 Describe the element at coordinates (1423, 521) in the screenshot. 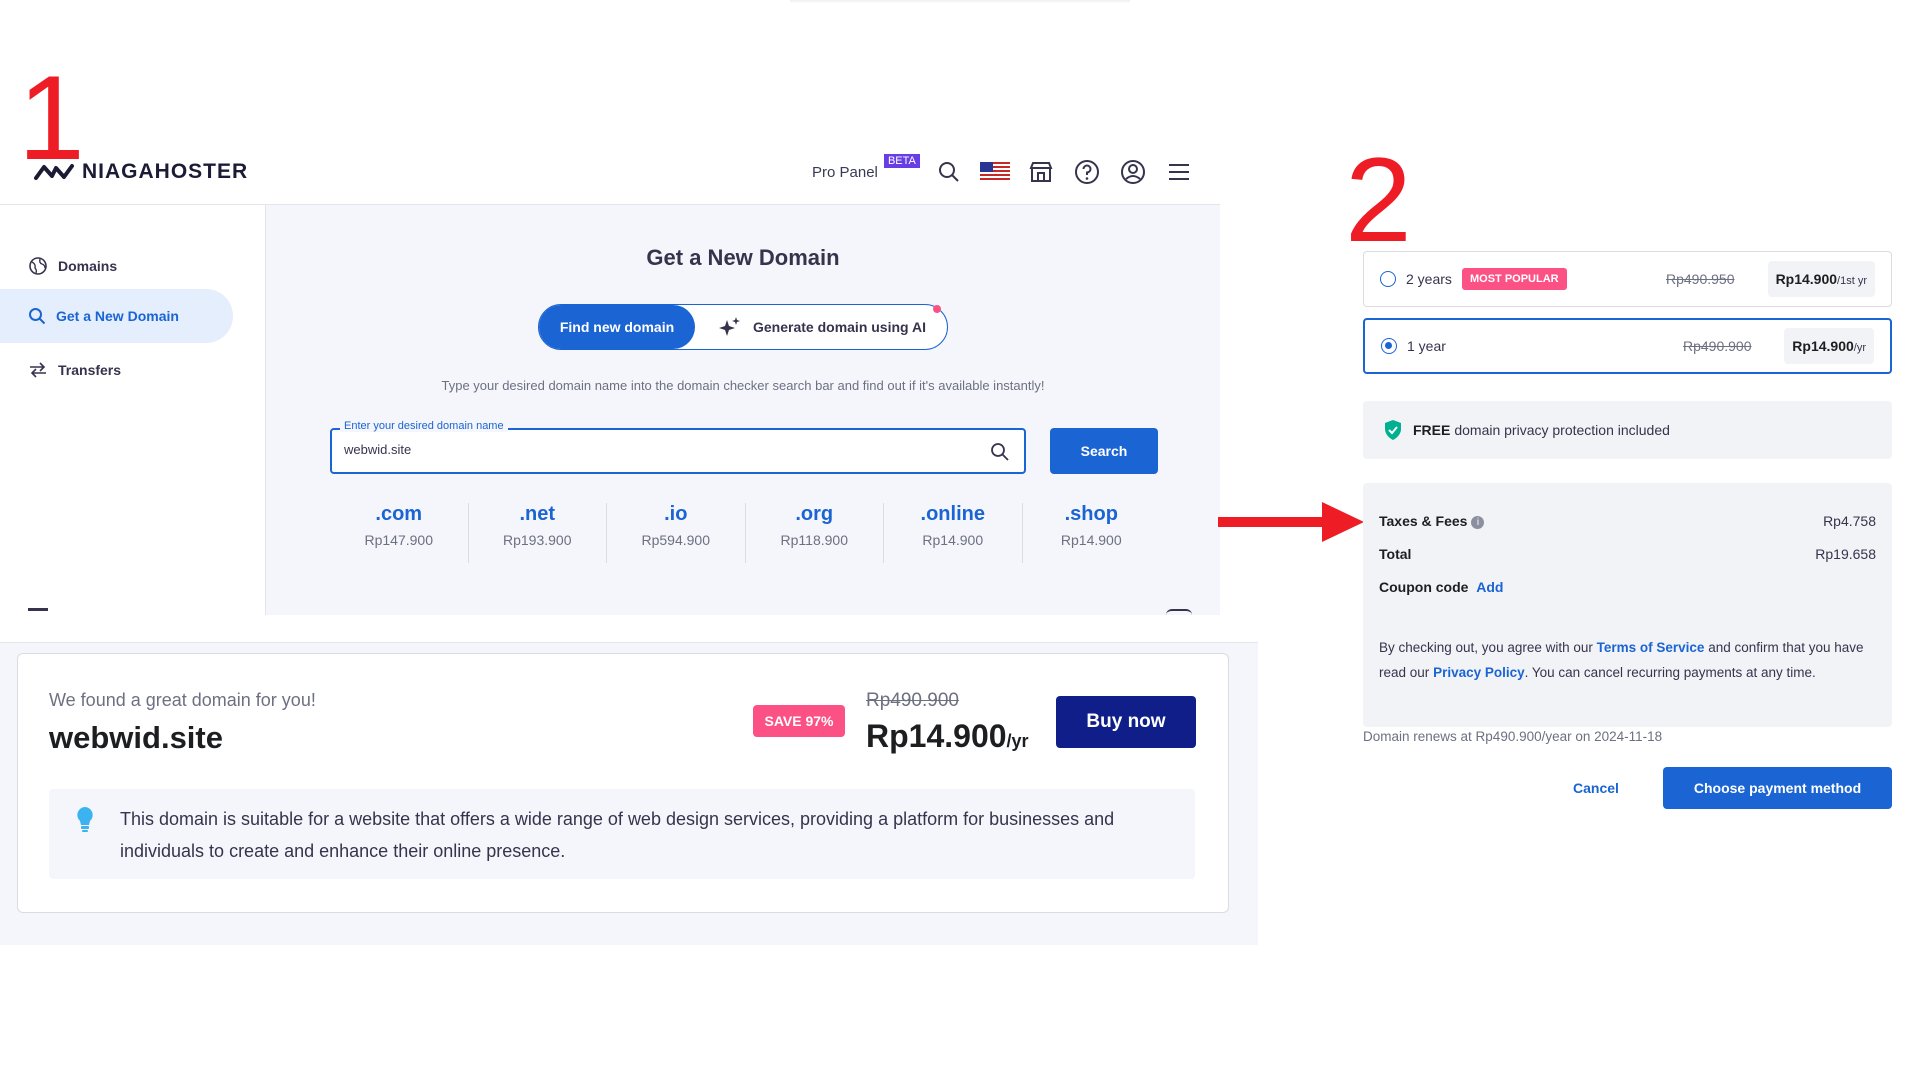

I see `taxes-label: Taxes & Fees` at that location.